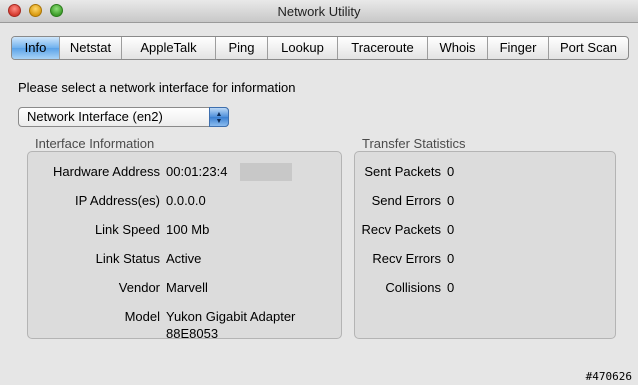  Describe the element at coordinates (106, 171) in the screenshot. I see `hardware-address-label: Hardware Address` at that location.